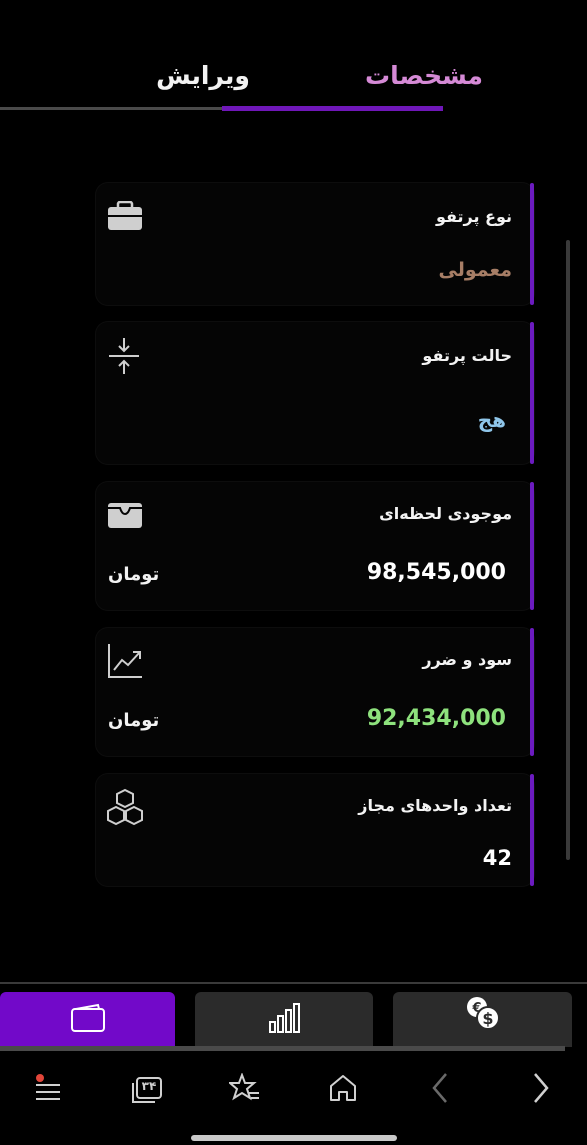  I want to click on tab-edit: ویرایش, so click(203, 75).